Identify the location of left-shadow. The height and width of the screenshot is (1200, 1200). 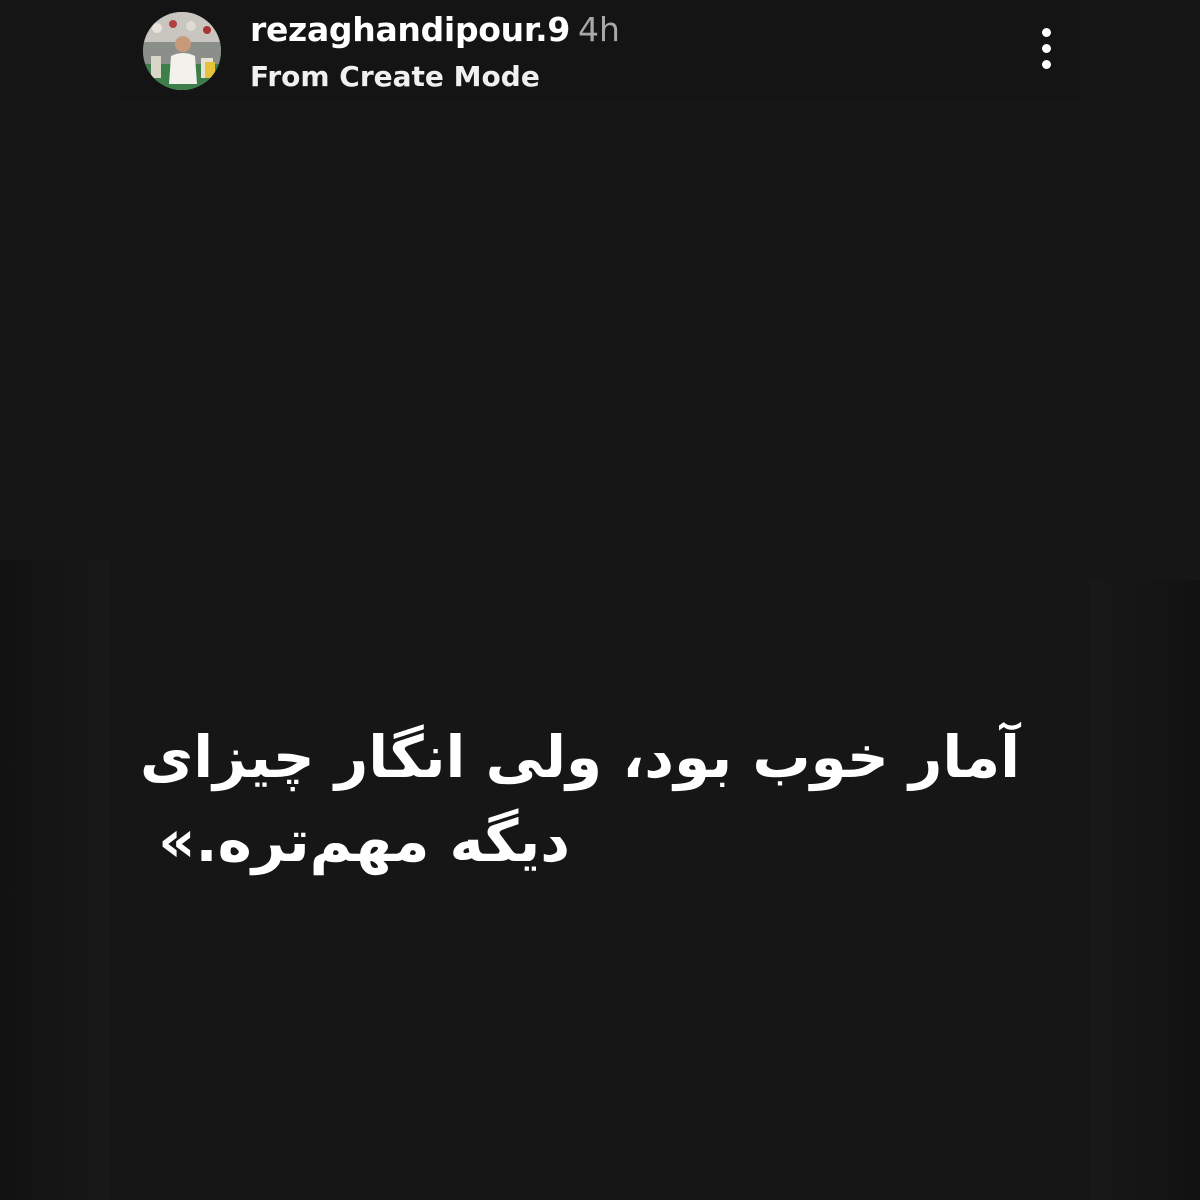
(55, 880).